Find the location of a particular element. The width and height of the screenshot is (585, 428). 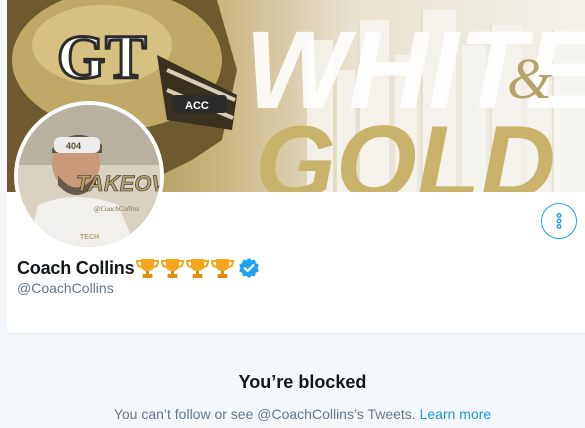

trophy-badges is located at coordinates (185, 268).